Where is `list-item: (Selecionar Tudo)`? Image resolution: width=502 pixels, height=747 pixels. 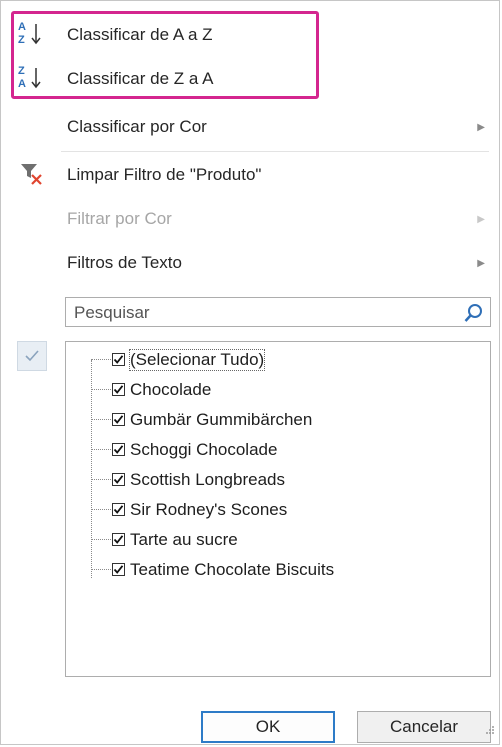
list-item: (Selecionar Tudo) is located at coordinates (178, 359).